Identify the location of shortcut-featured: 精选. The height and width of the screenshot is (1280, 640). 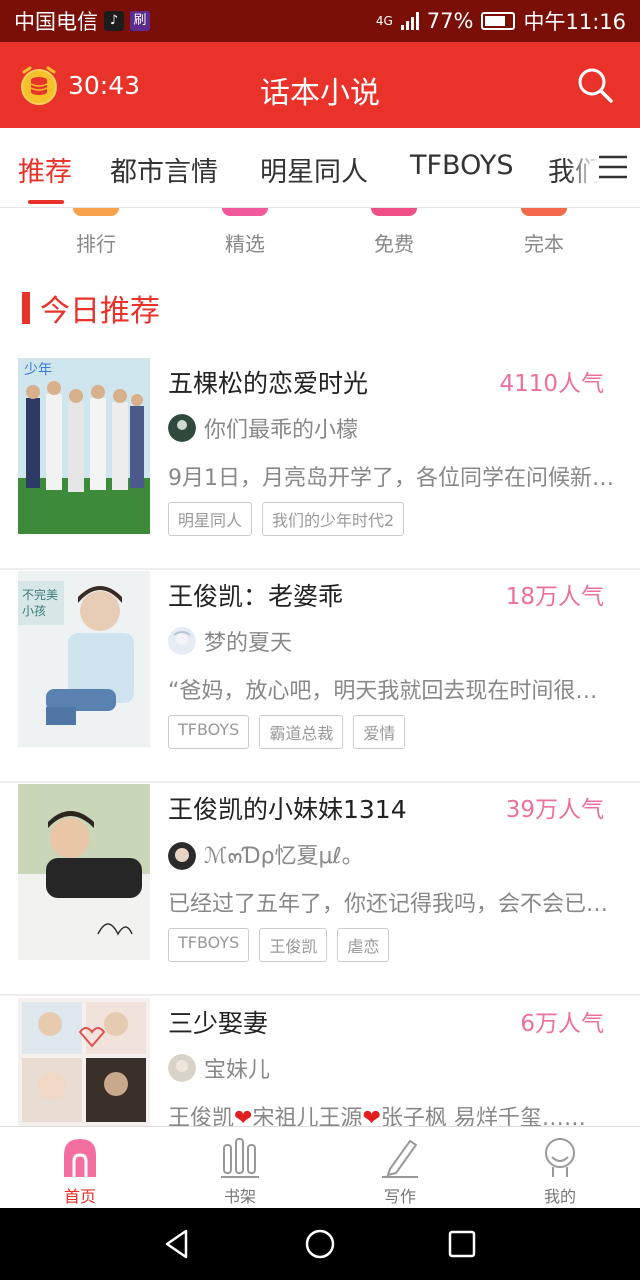
(245, 232).